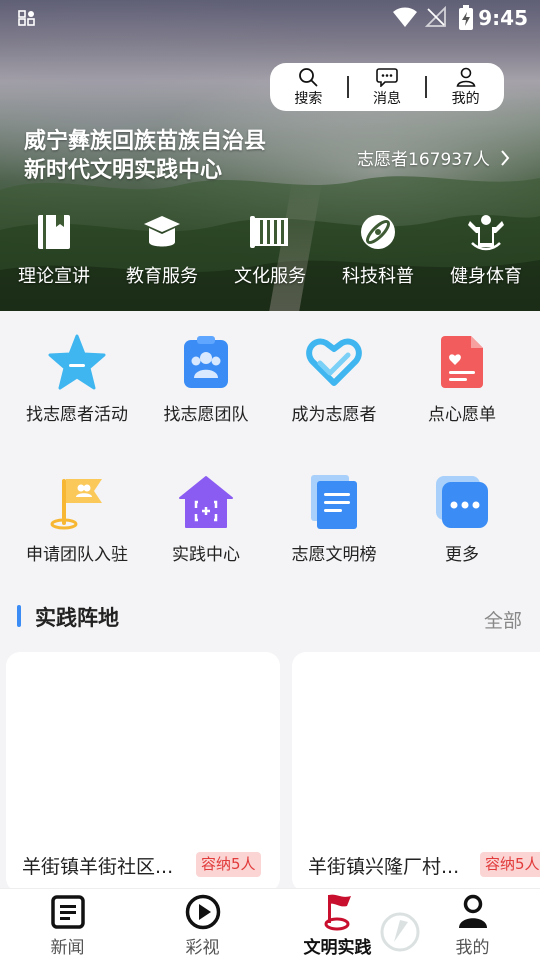 This screenshot has width=540, height=960. I want to click on become-volunteer: 成为志愿者, so click(334, 400).